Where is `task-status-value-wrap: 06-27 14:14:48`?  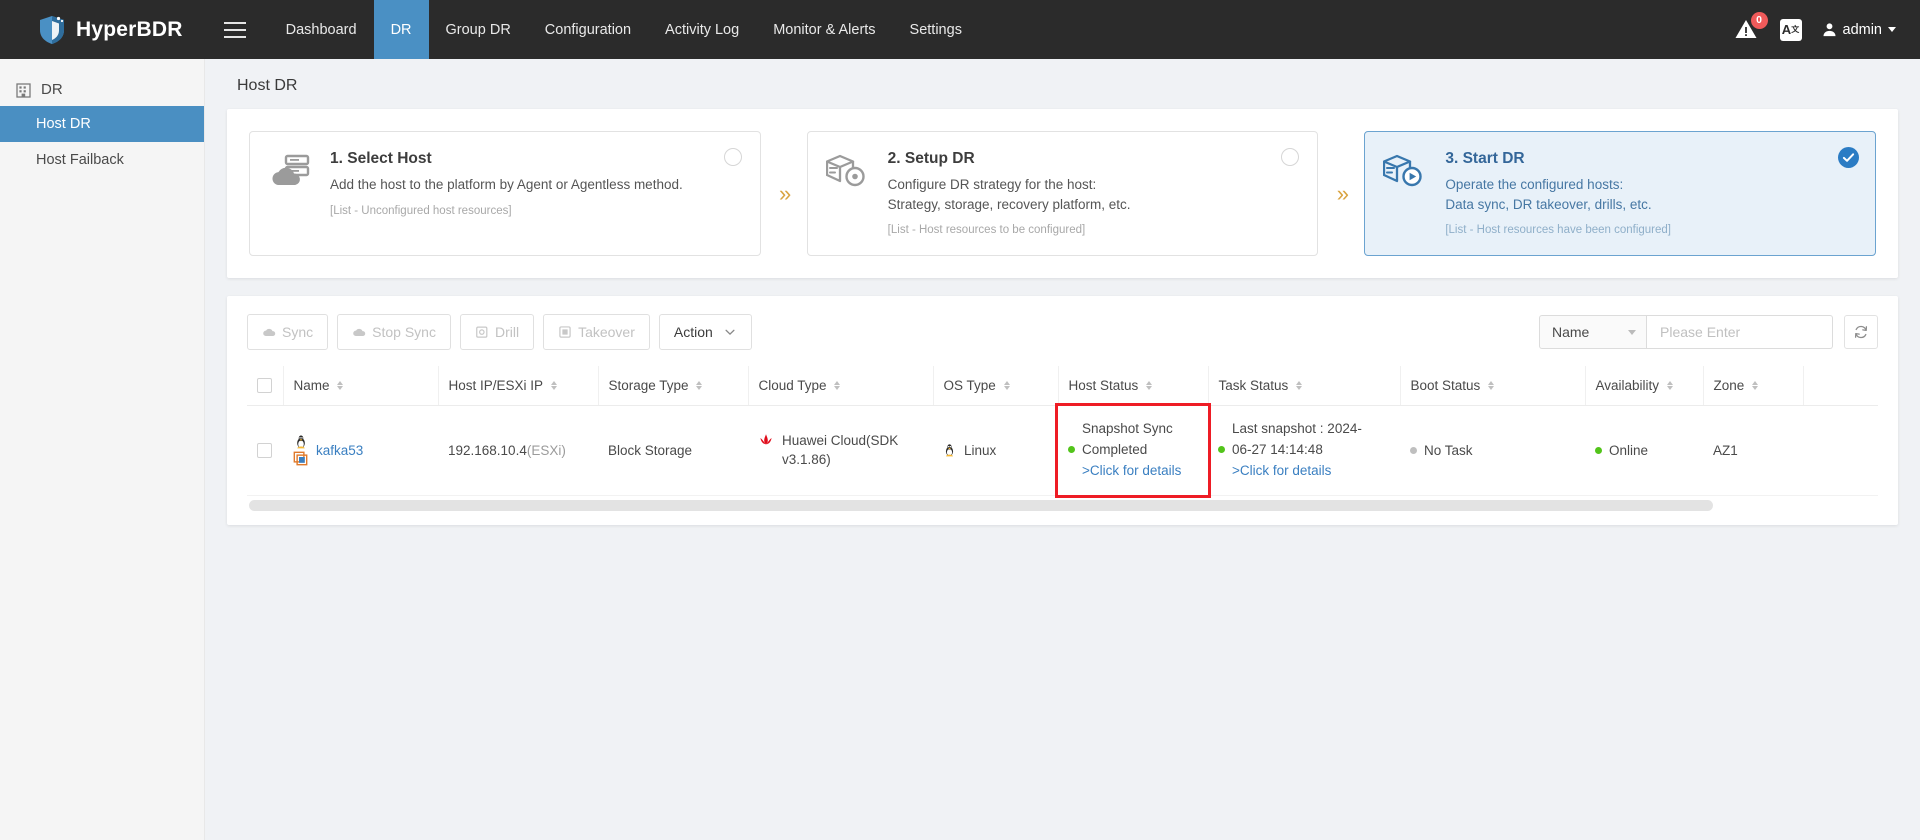 task-status-value-wrap: 06-27 14:14:48 is located at coordinates (1304, 450).